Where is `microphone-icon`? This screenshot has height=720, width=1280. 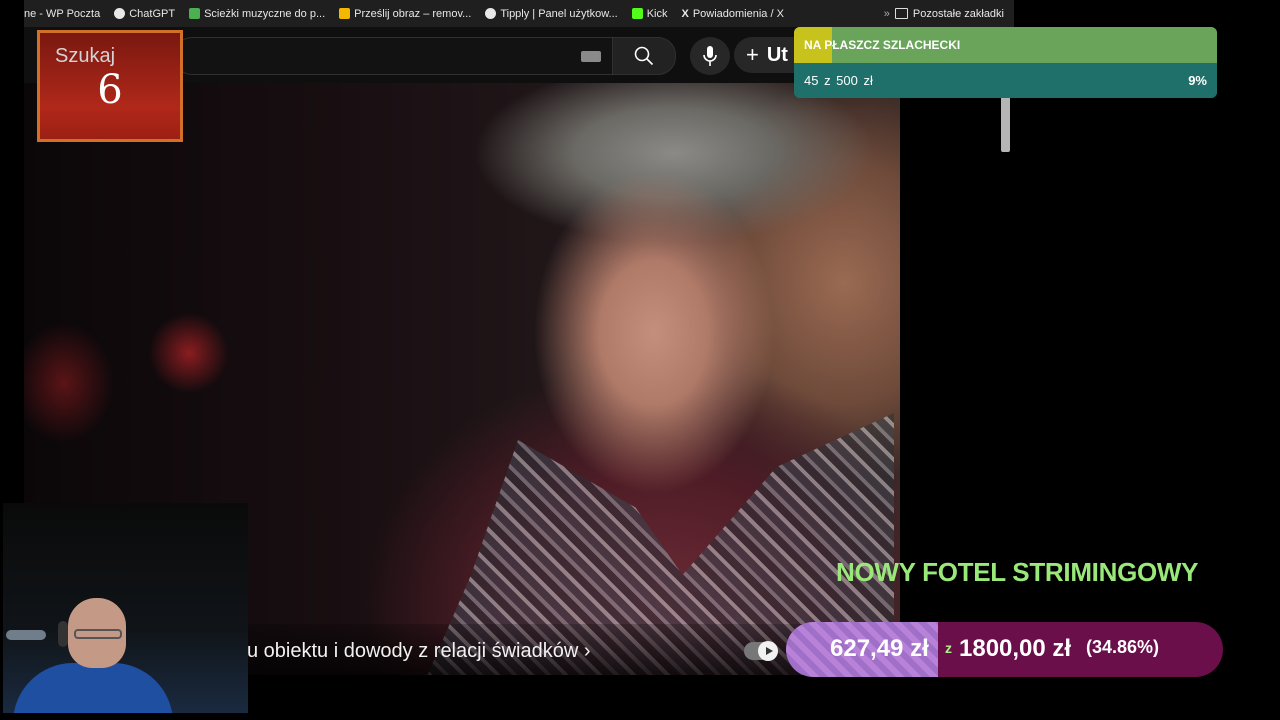
microphone-icon is located at coordinates (710, 56).